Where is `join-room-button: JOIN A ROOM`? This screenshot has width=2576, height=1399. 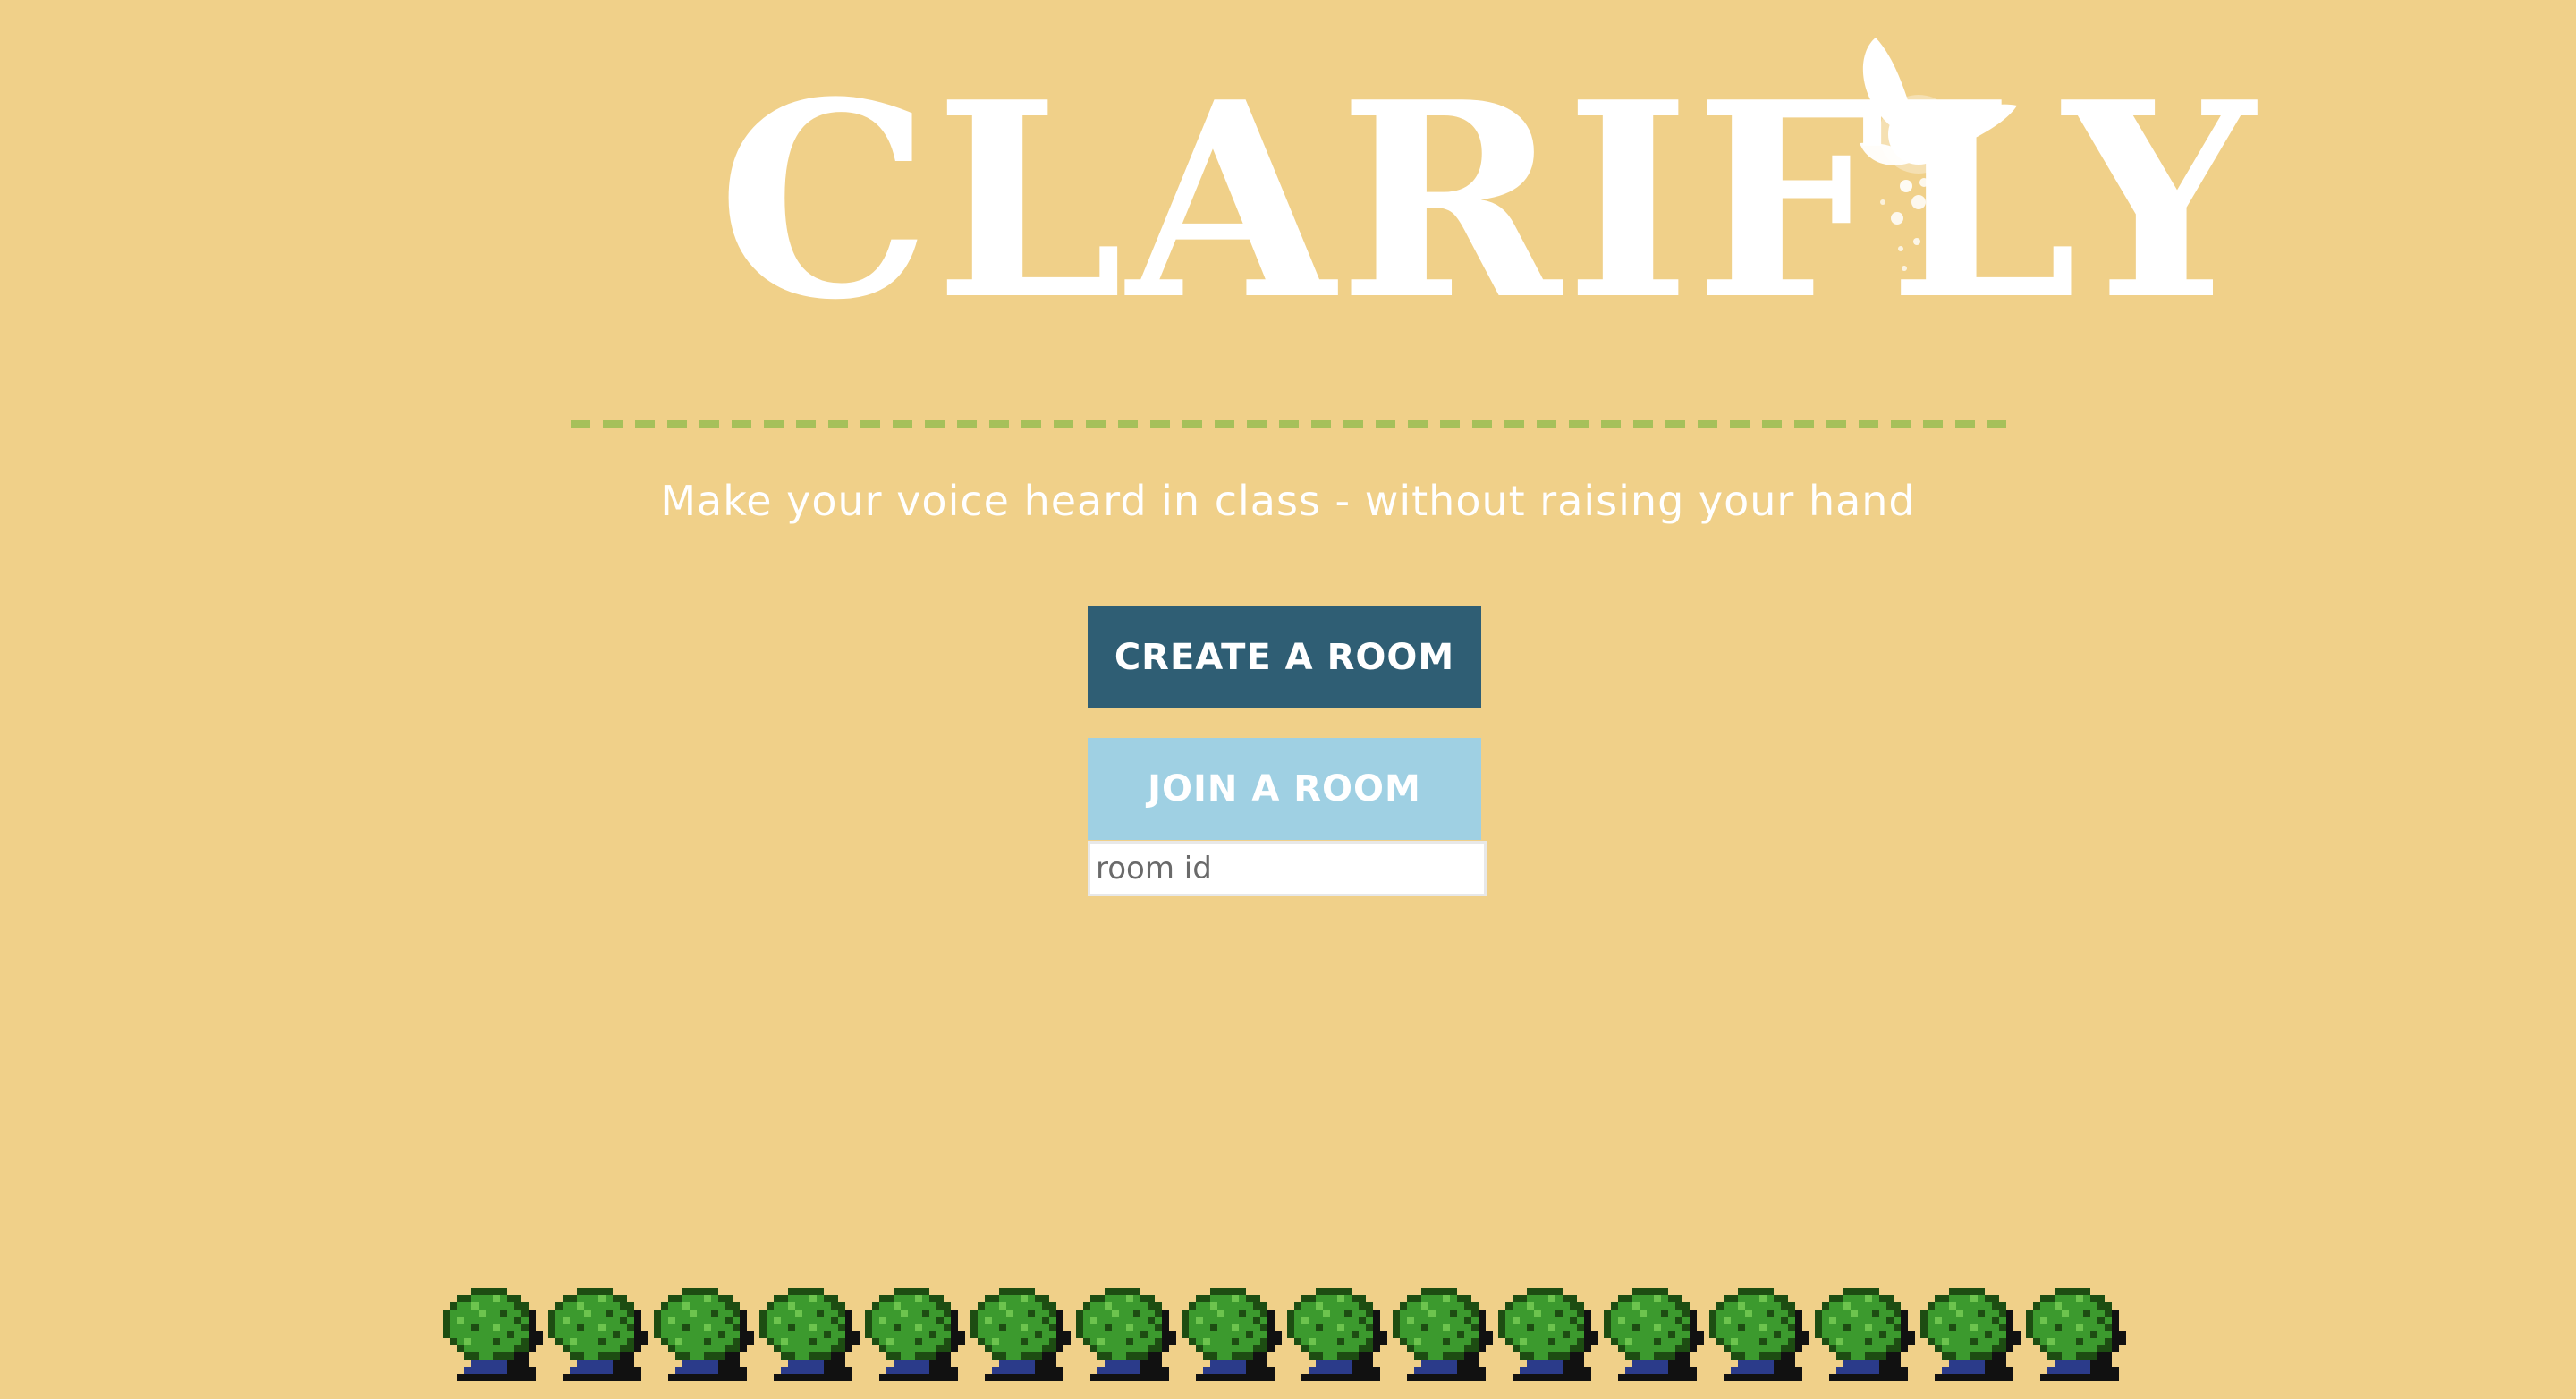
join-room-button: JOIN A ROOM is located at coordinates (1284, 789).